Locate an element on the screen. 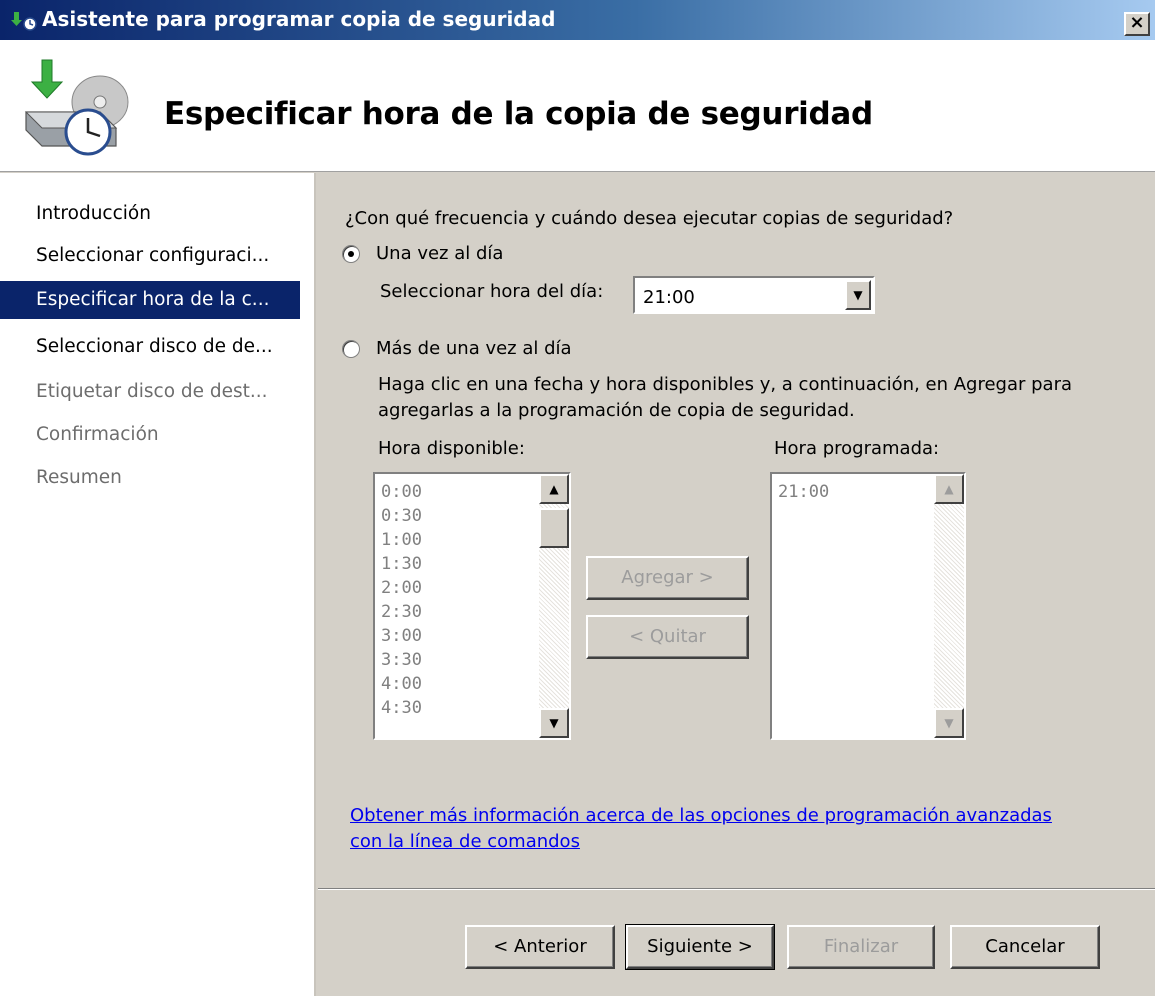  sidebar-item-resumen: Resumen is located at coordinates (79, 477).